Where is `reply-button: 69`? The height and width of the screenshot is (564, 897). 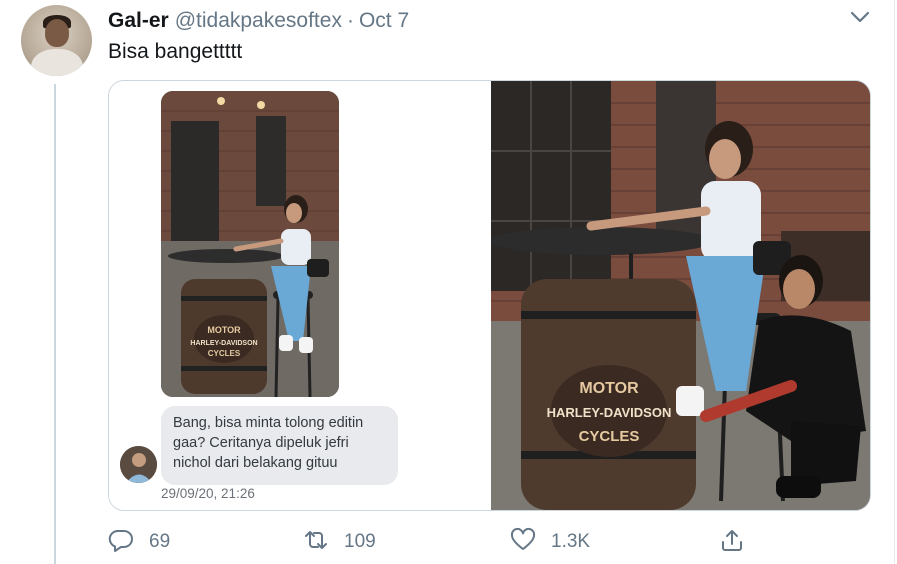
reply-button: 69 is located at coordinates (139, 542).